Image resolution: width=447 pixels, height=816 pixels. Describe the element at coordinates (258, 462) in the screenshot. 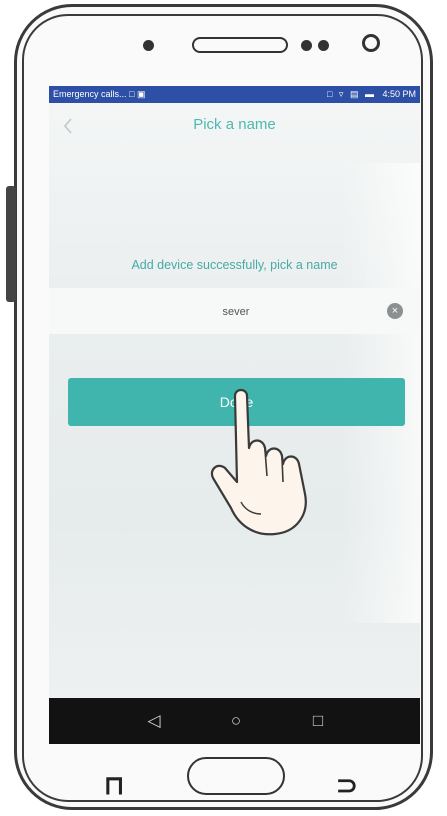

I see `pointing-hand-icon` at that location.